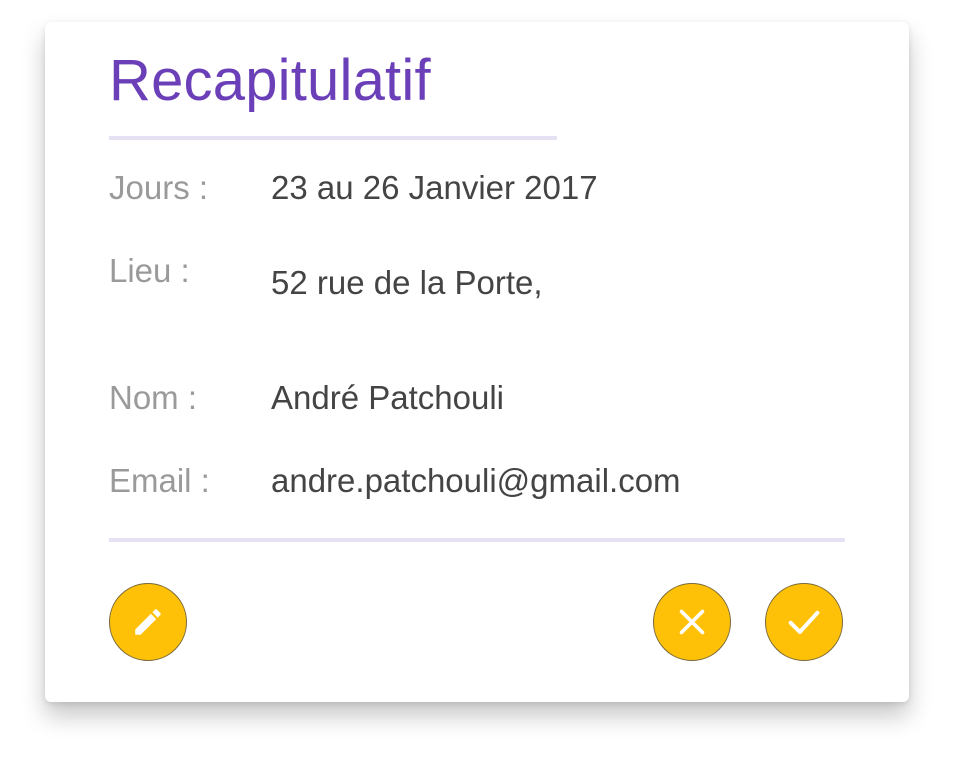 The image size is (954, 772). What do you see at coordinates (407, 282) in the screenshot?
I see `place-value: 52 rue de la Porte,` at bounding box center [407, 282].